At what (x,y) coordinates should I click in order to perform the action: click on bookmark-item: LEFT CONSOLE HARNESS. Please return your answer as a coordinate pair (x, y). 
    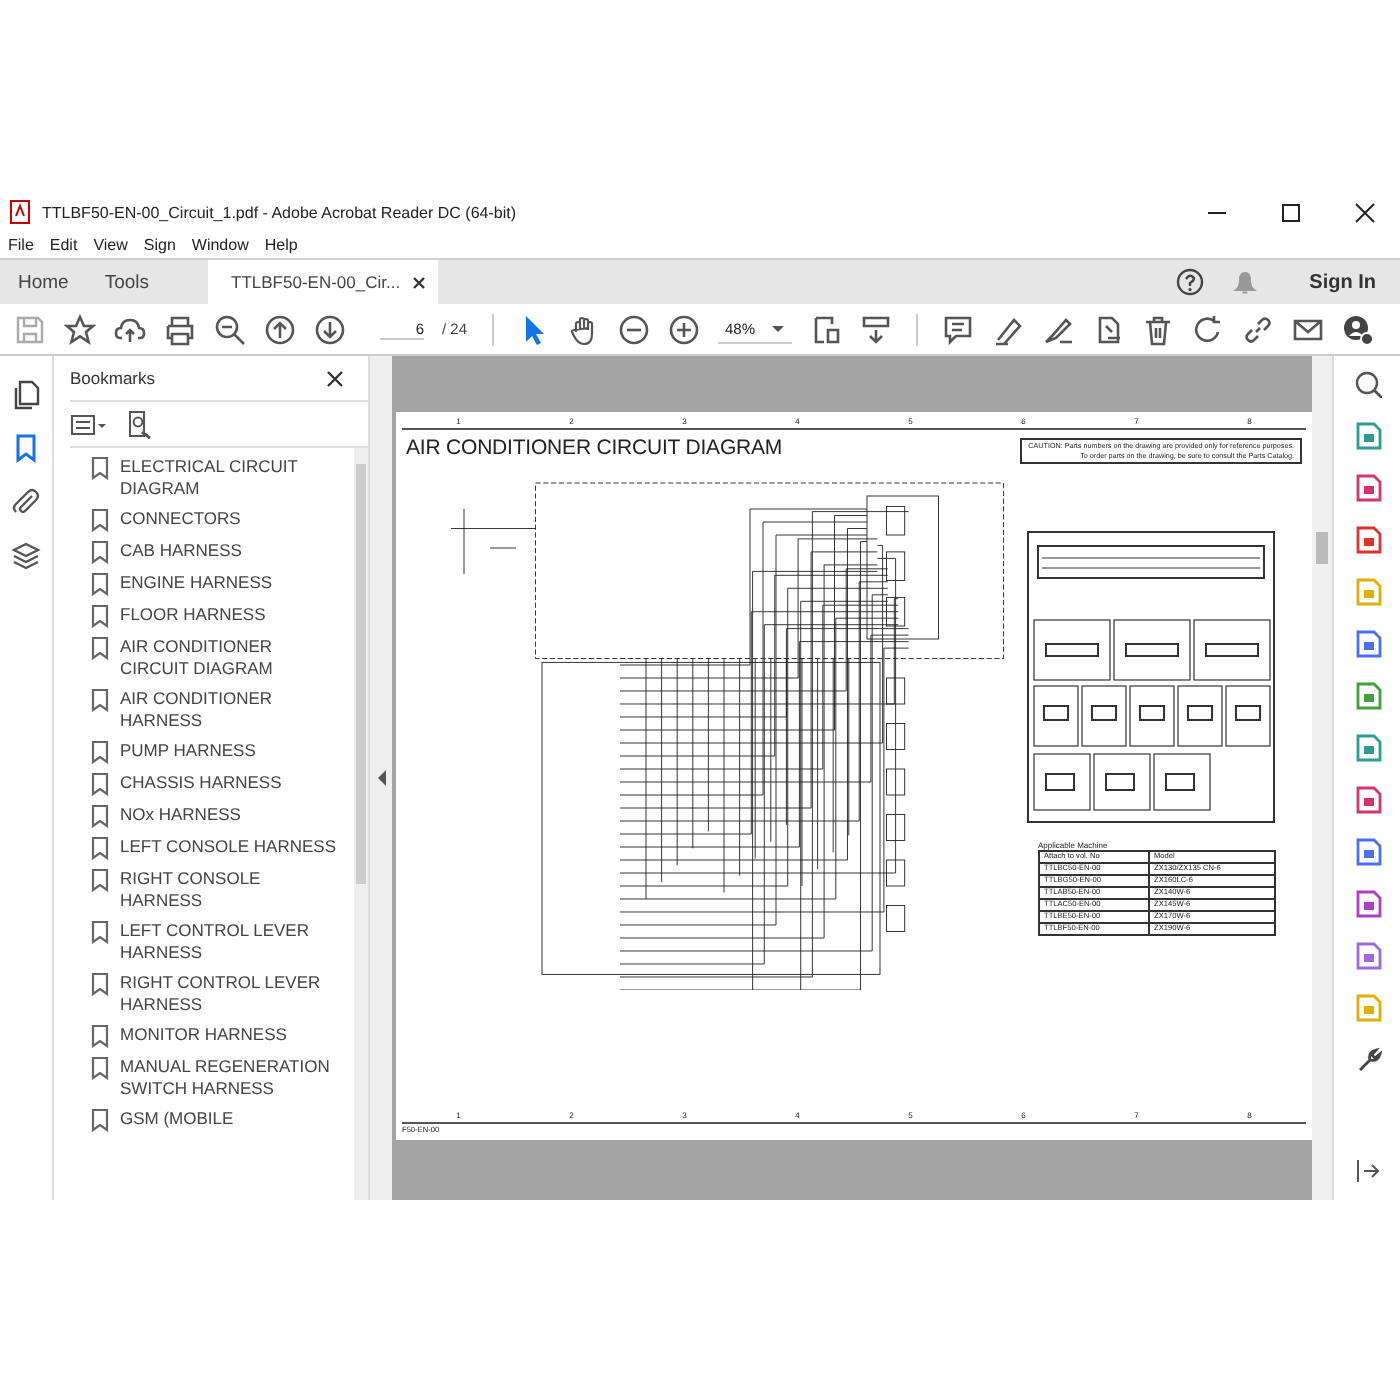
    Looking at the image, I should click on (228, 847).